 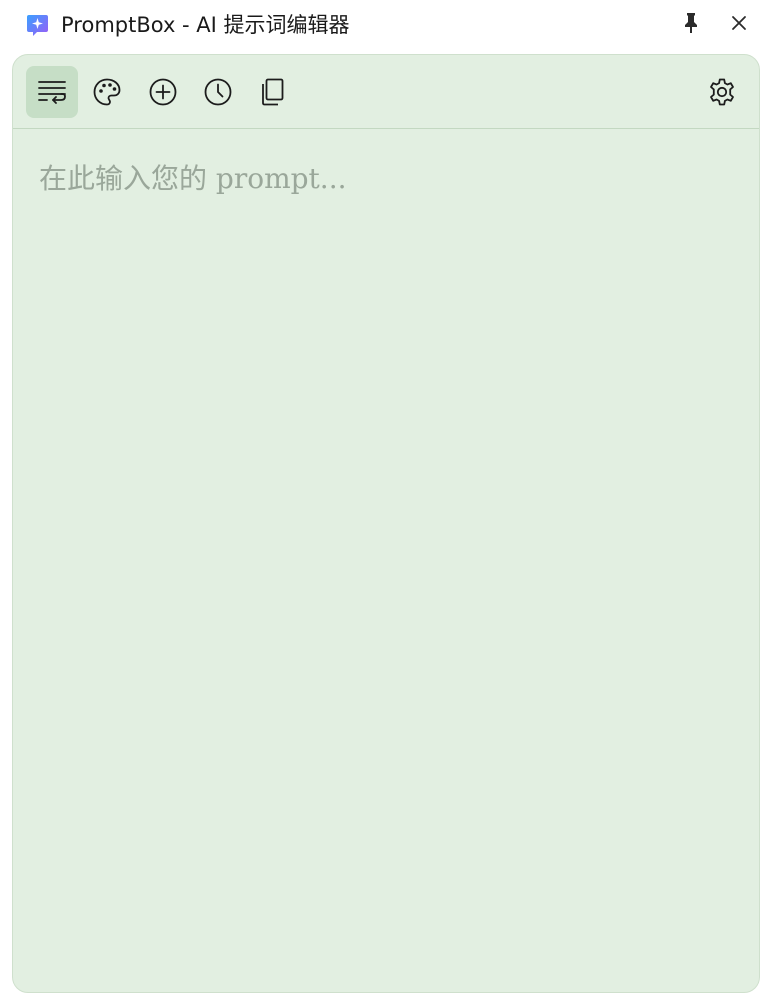 I want to click on new-prompt-button, so click(x=163, y=92).